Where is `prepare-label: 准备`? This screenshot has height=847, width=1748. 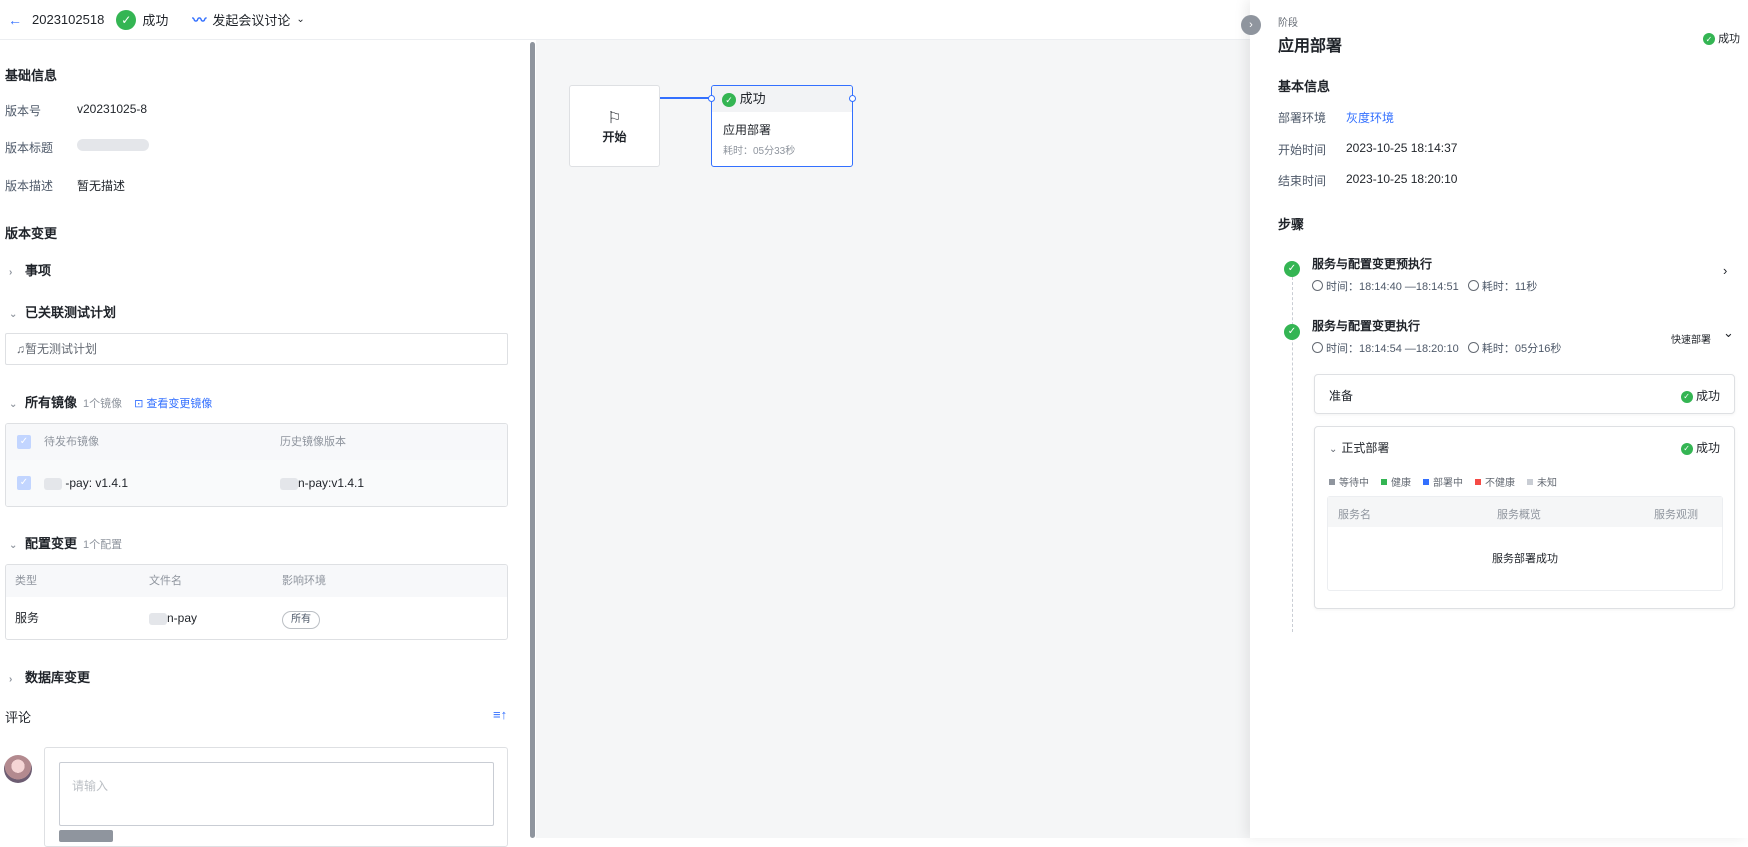 prepare-label: 准备 is located at coordinates (1341, 396).